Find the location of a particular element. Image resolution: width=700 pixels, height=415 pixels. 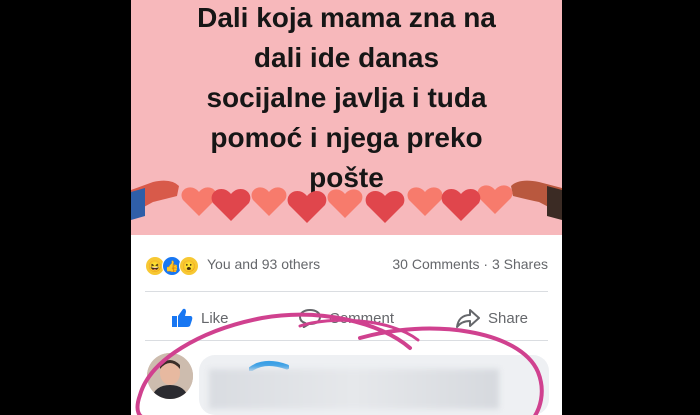

comment-bubble is located at coordinates (374, 385).